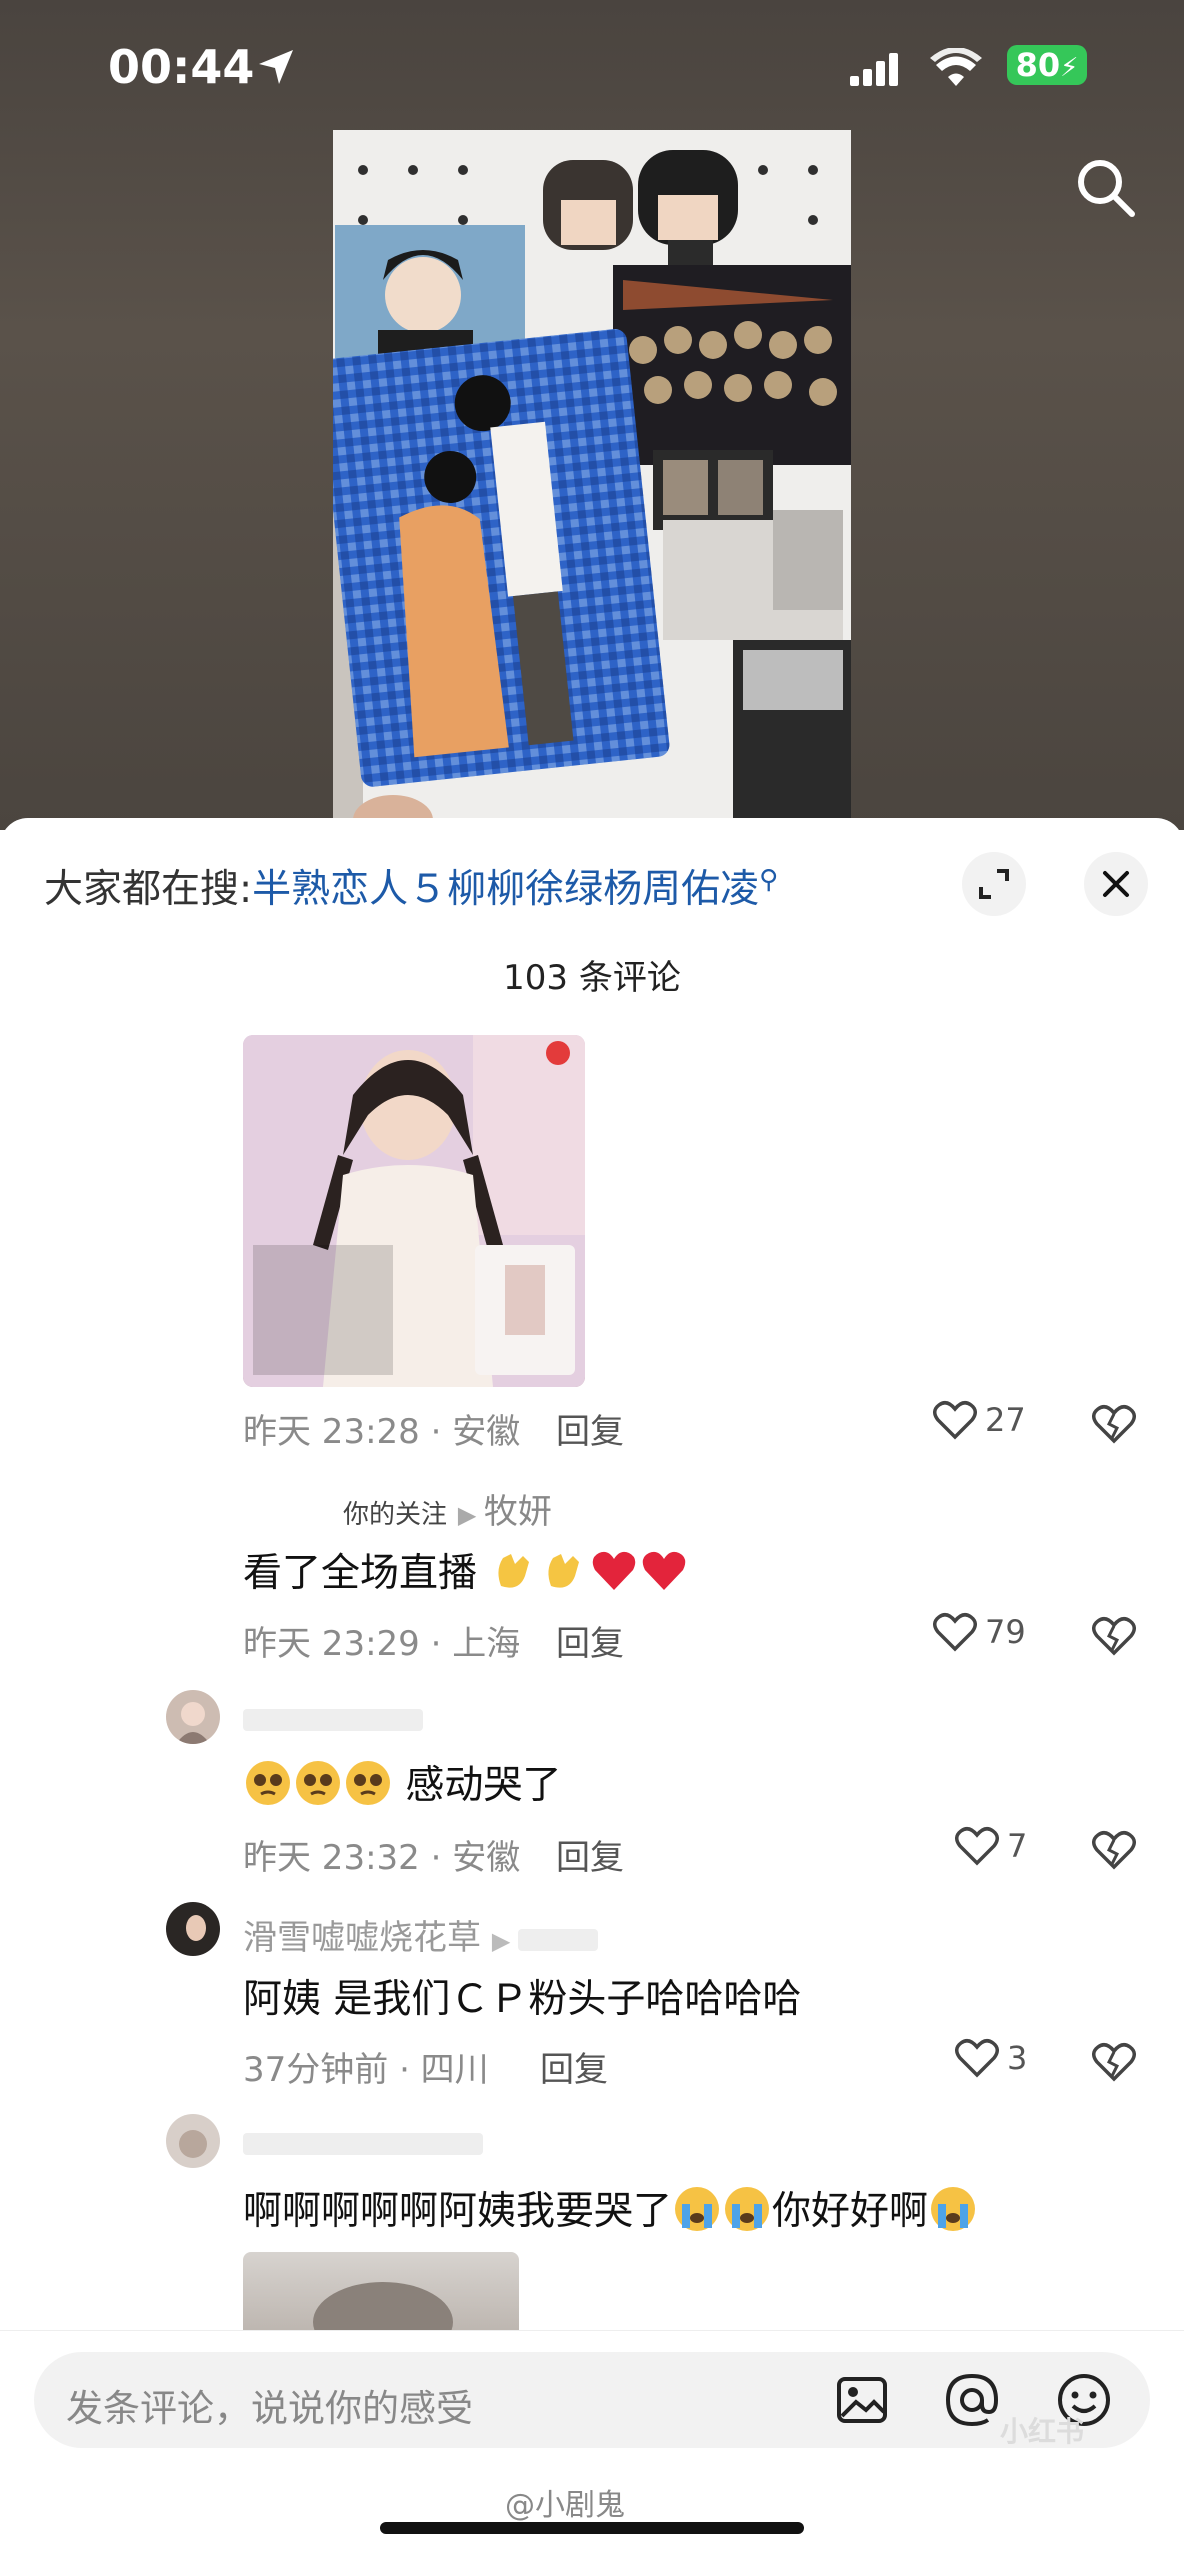  What do you see at coordinates (972, 2400) in the screenshot?
I see `mention-at-icon` at bounding box center [972, 2400].